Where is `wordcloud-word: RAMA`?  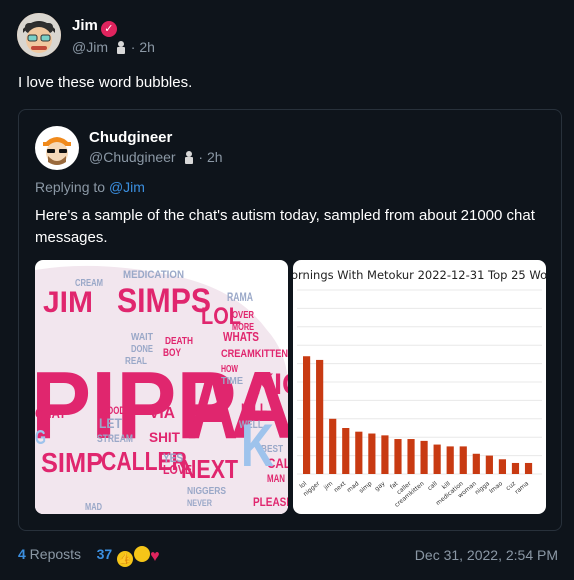 wordcloud-word: RAMA is located at coordinates (240, 297).